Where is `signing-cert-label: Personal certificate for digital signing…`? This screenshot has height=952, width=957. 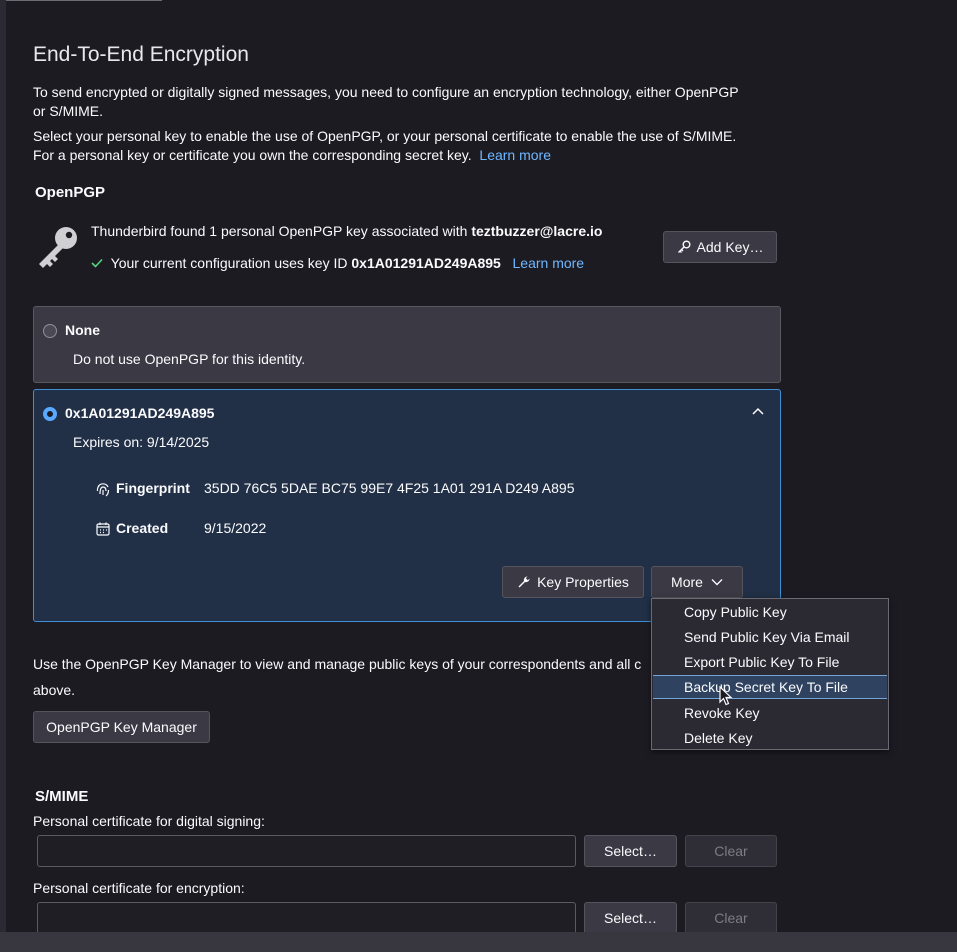
signing-cert-label: Personal certificate for digital signing… is located at coordinates (149, 821).